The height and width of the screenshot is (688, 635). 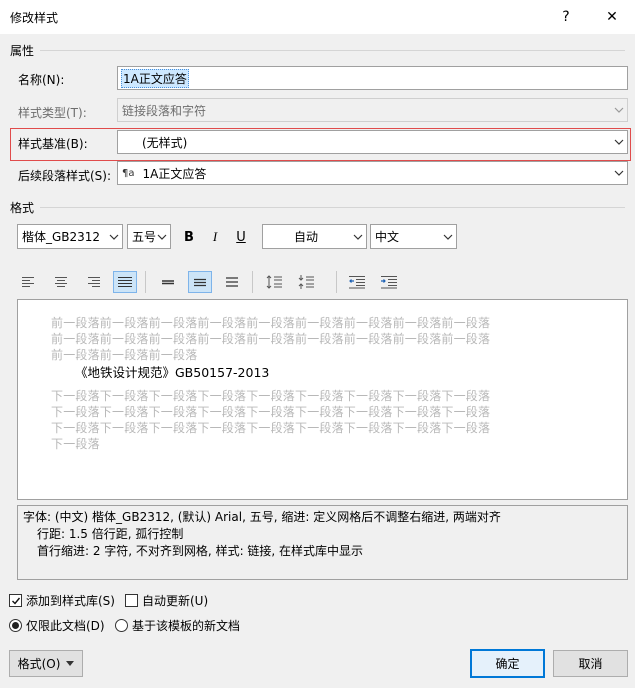 I want to click on line-spacing-double-icon, so click(x=232, y=282).